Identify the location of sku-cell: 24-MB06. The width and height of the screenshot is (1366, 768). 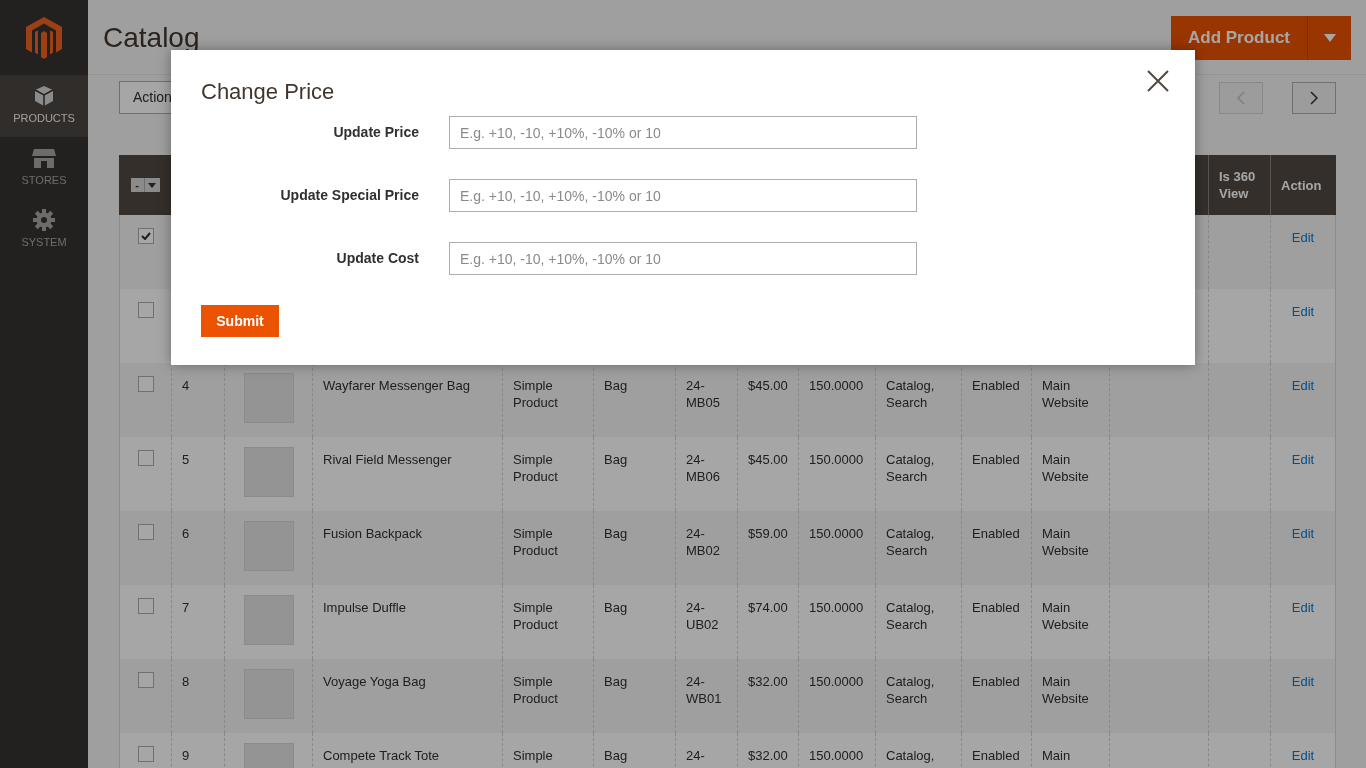
(703, 468).